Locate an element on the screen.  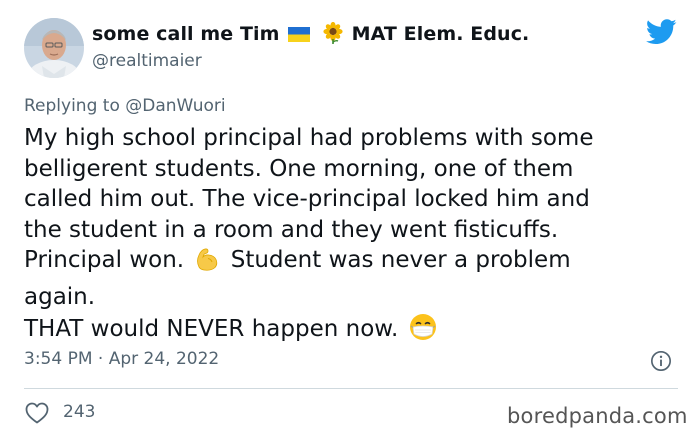
tweet-line-part: Student was never a problem is located at coordinates (400, 260).